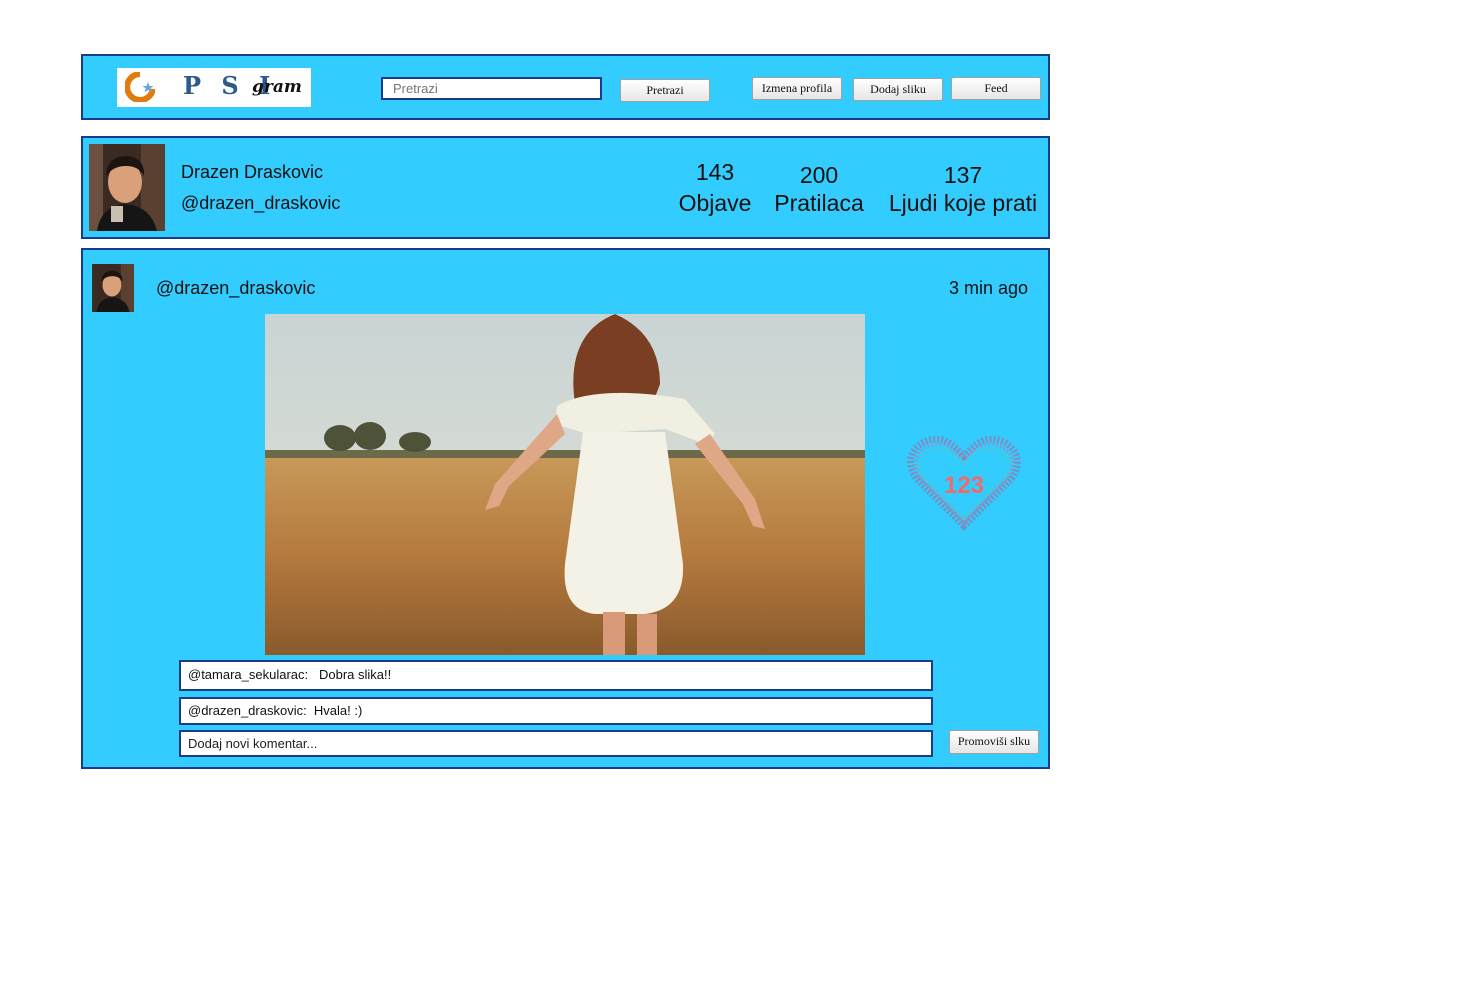 This screenshot has width=1481, height=995. What do you see at coordinates (665, 90) in the screenshot?
I see `search-button: Pretrazi` at bounding box center [665, 90].